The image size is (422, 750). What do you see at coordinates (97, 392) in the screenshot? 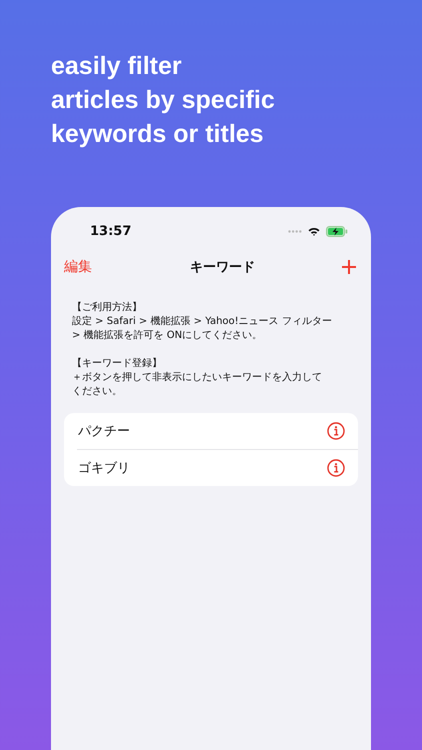
I see `instruction-text: ください。` at bounding box center [97, 392].